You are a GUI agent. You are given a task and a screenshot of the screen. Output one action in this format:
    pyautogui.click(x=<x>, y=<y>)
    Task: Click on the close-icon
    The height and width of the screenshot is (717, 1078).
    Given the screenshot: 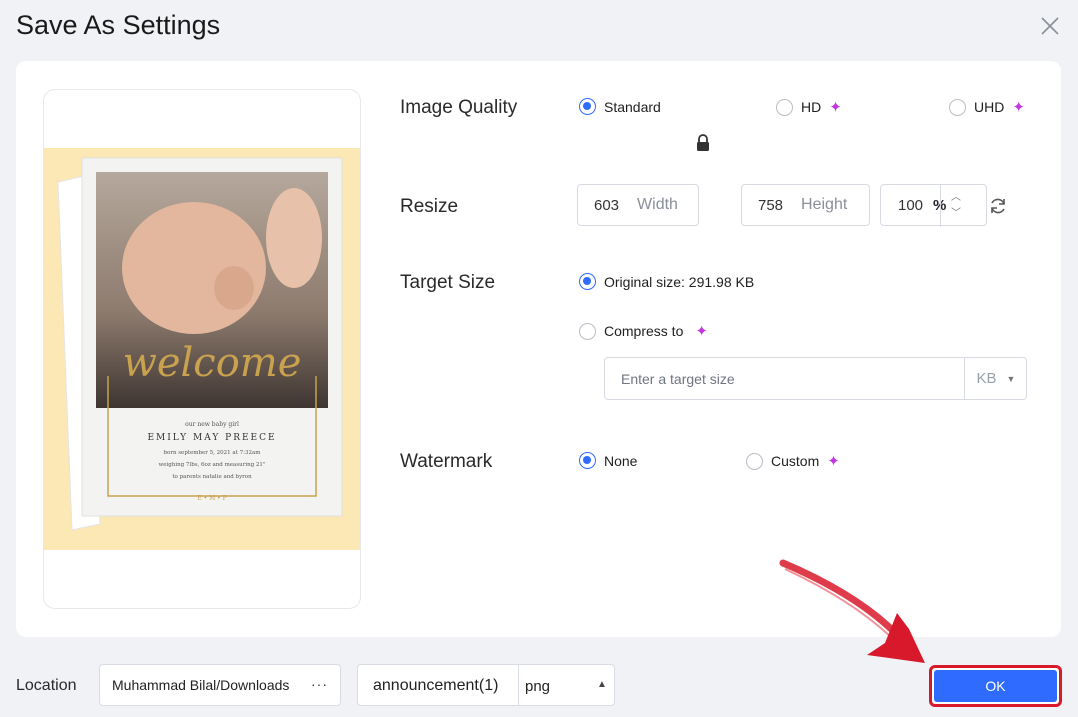 What is the action you would take?
    pyautogui.click(x=1050, y=26)
    